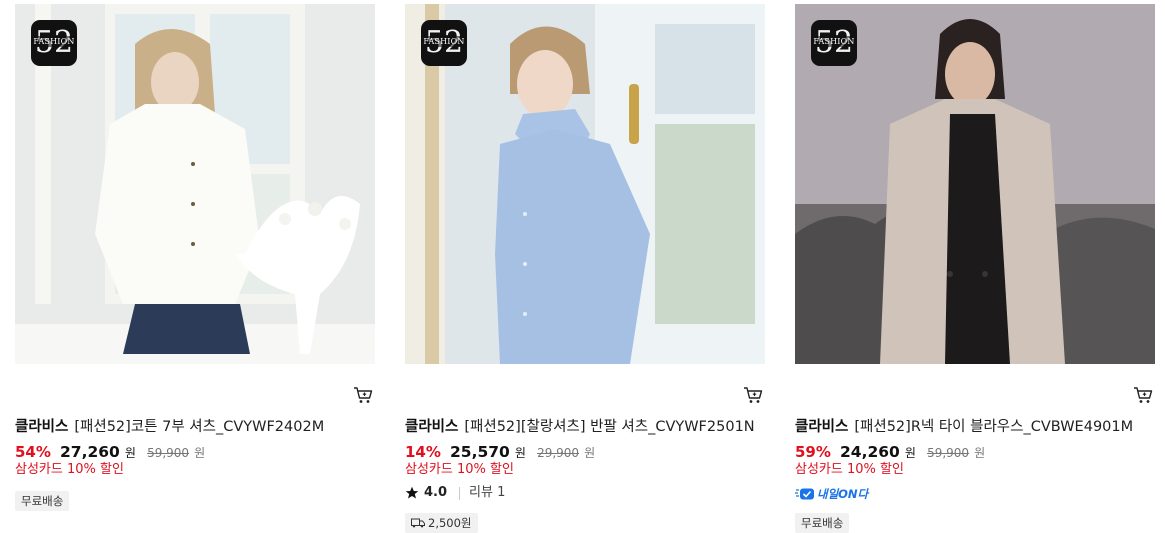 The width and height of the screenshot is (1165, 533). Describe the element at coordinates (870, 452) in the screenshot. I see `sale-price: 24,260` at that location.